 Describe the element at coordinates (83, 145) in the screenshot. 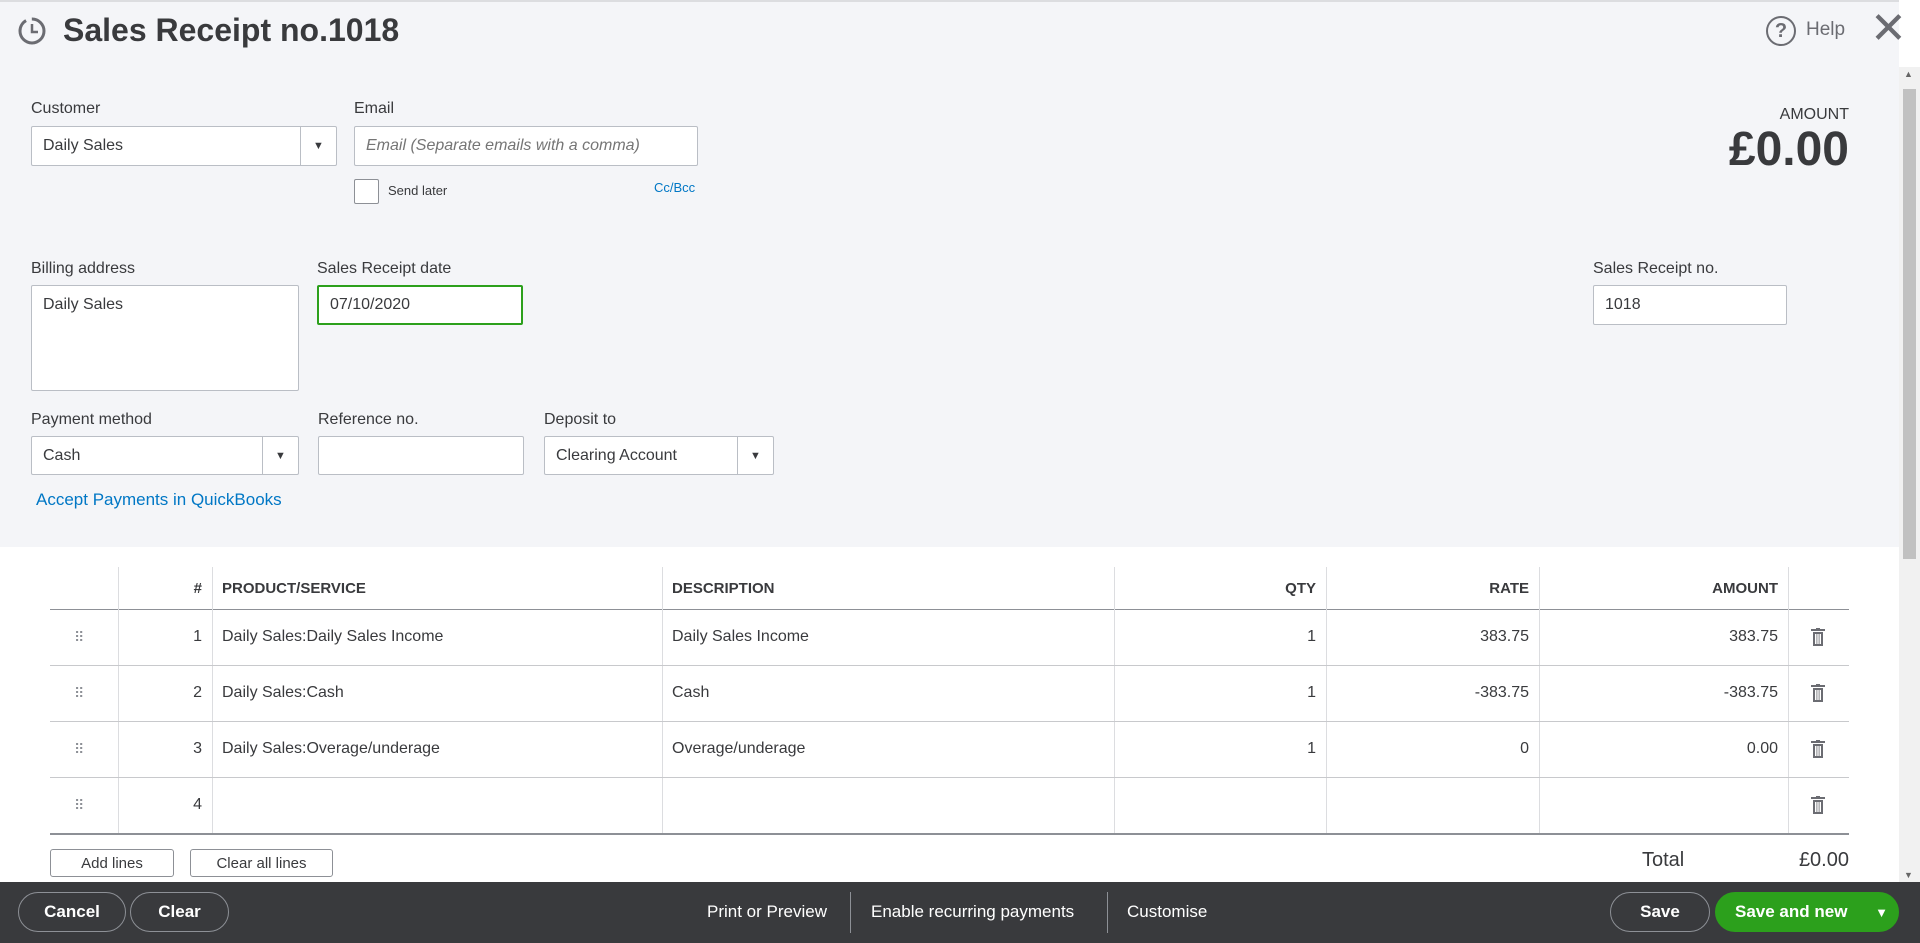

I see `customer-value: Daily Sales` at that location.